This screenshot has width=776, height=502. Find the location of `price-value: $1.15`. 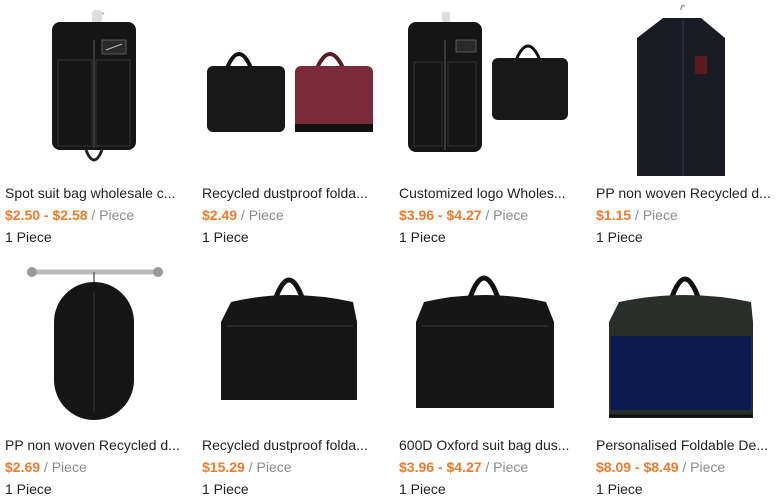

price-value: $1.15 is located at coordinates (614, 215).